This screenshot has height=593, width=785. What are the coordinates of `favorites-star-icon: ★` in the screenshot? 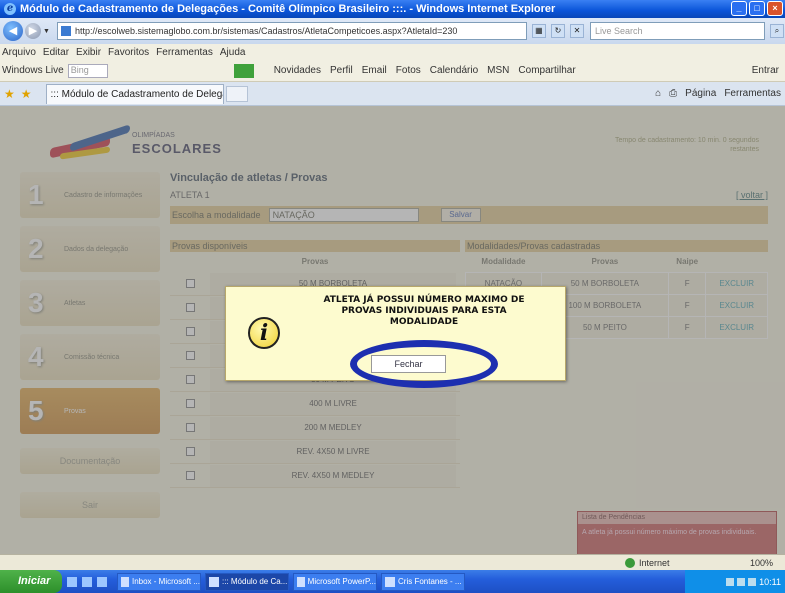 It's located at (9, 94).